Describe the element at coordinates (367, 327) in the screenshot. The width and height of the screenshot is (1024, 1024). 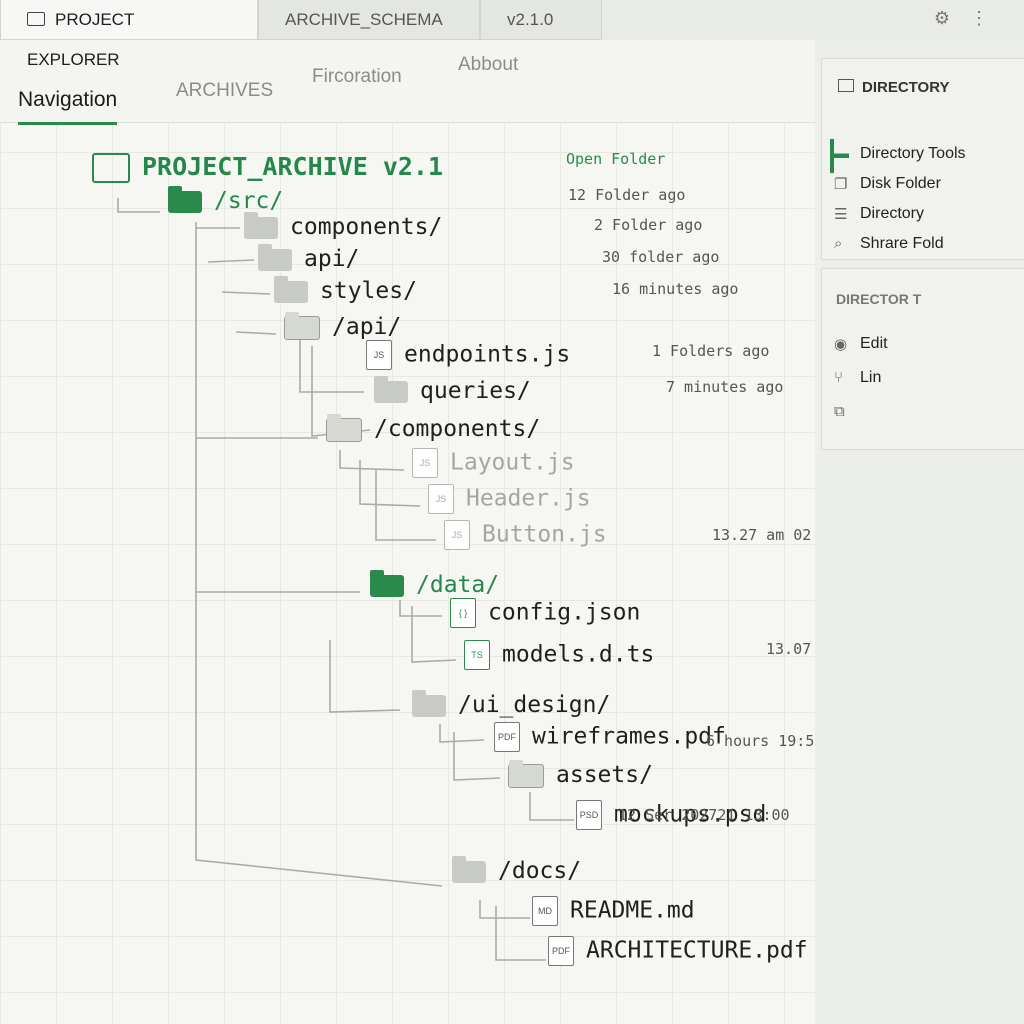
I see `node-label: /api/` at that location.